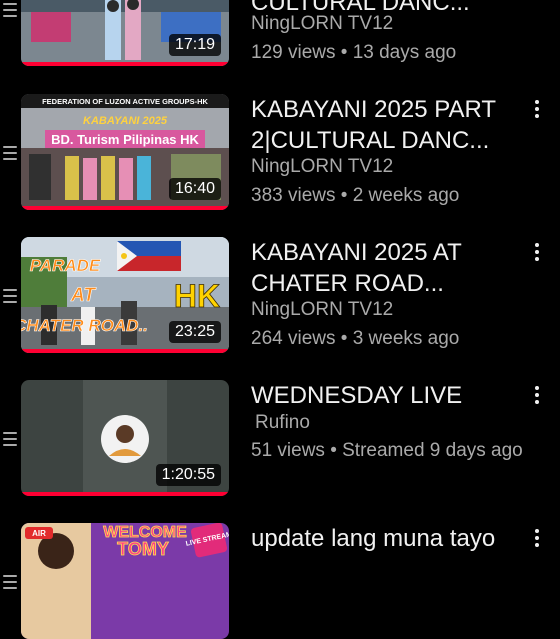 The width and height of the screenshot is (560, 639). What do you see at coordinates (282, 423) in the screenshot?
I see `channel-name: Rufino` at bounding box center [282, 423].